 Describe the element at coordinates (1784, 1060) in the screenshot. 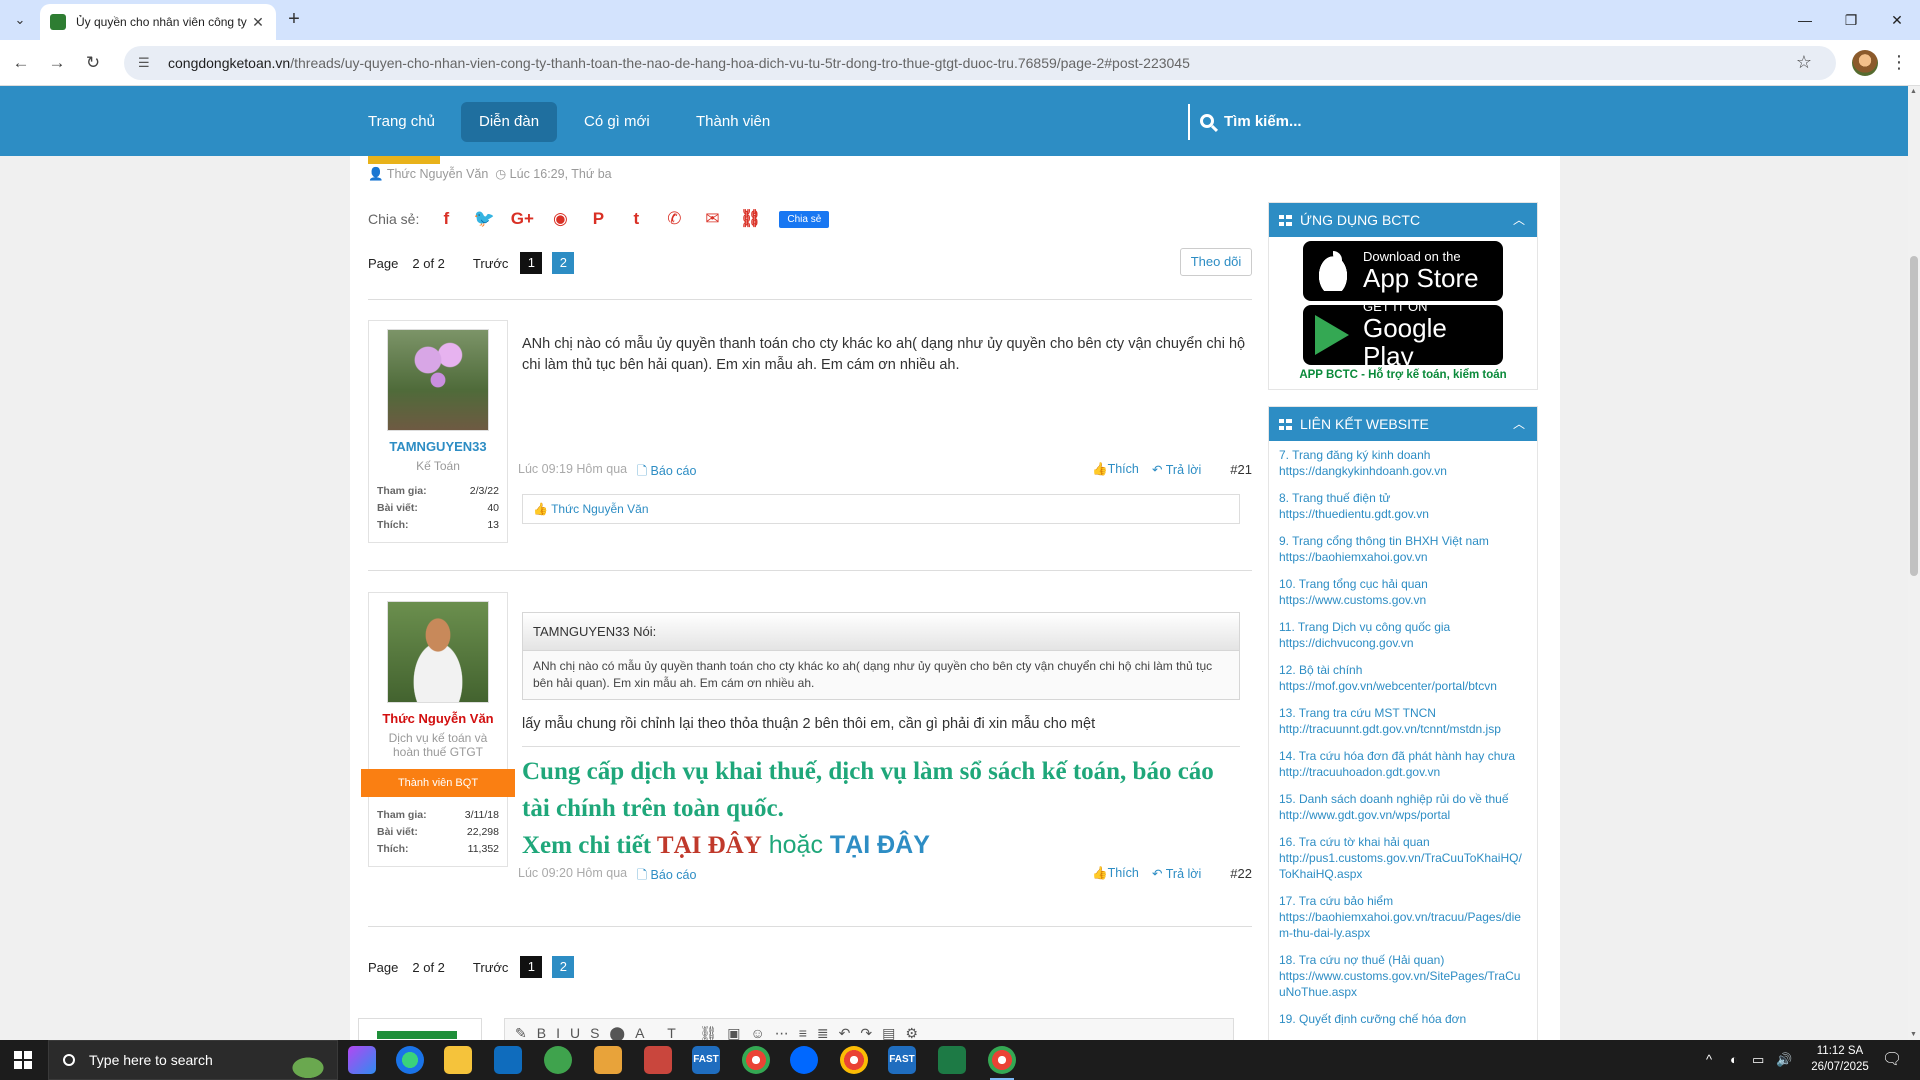

I see `volume-icon: 🔊` at that location.